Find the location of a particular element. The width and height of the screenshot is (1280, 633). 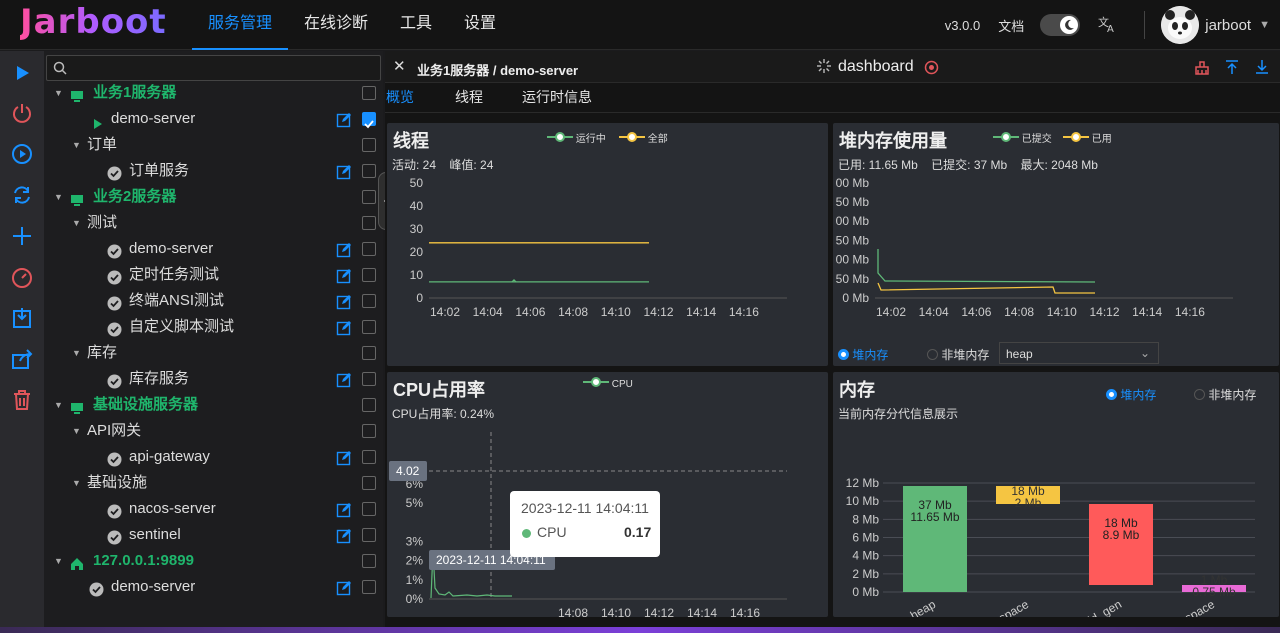

export-icon is located at coordinates (22, 359).